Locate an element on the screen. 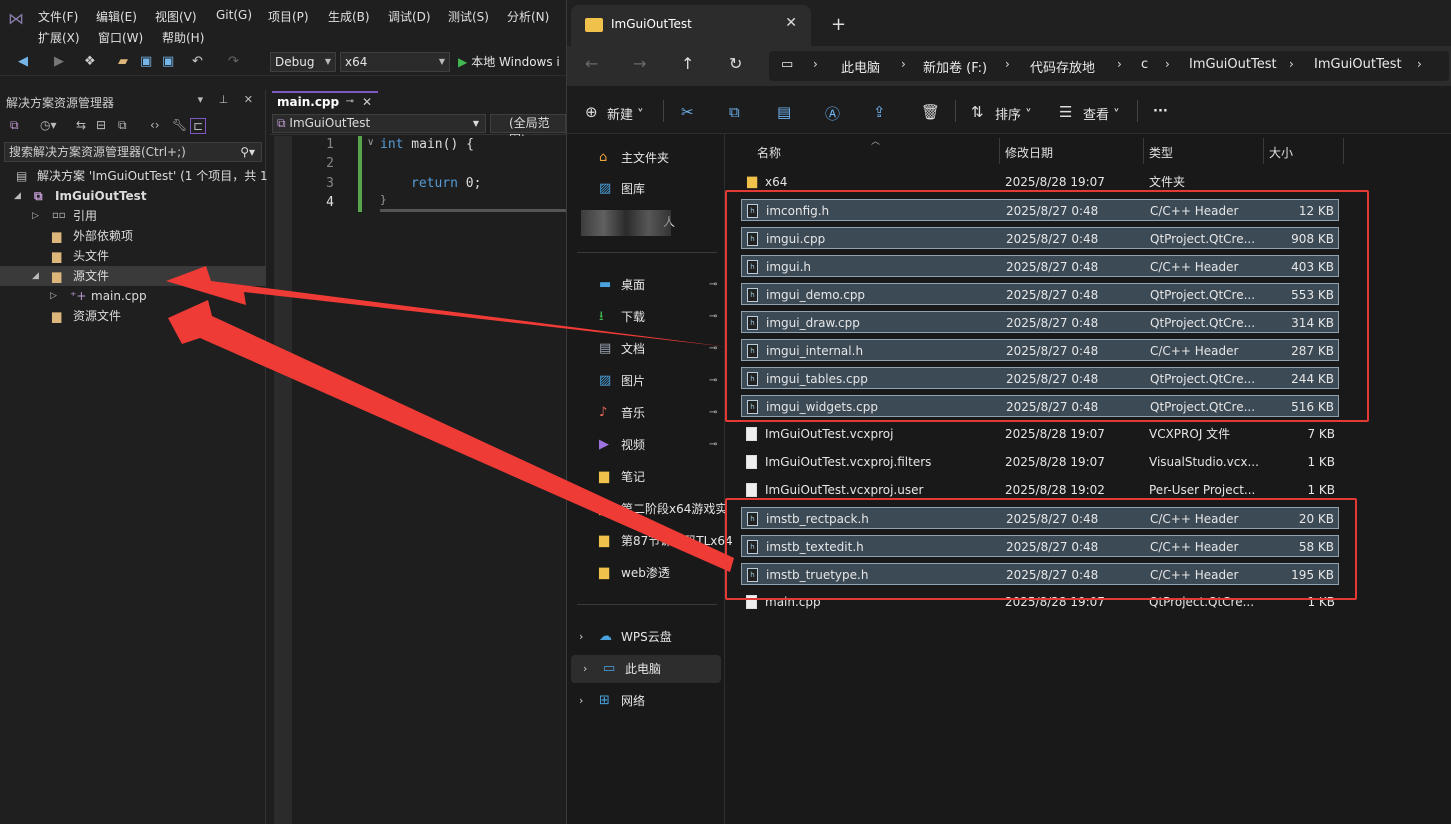  menu-edit: 编辑(E) is located at coordinates (116, 16).